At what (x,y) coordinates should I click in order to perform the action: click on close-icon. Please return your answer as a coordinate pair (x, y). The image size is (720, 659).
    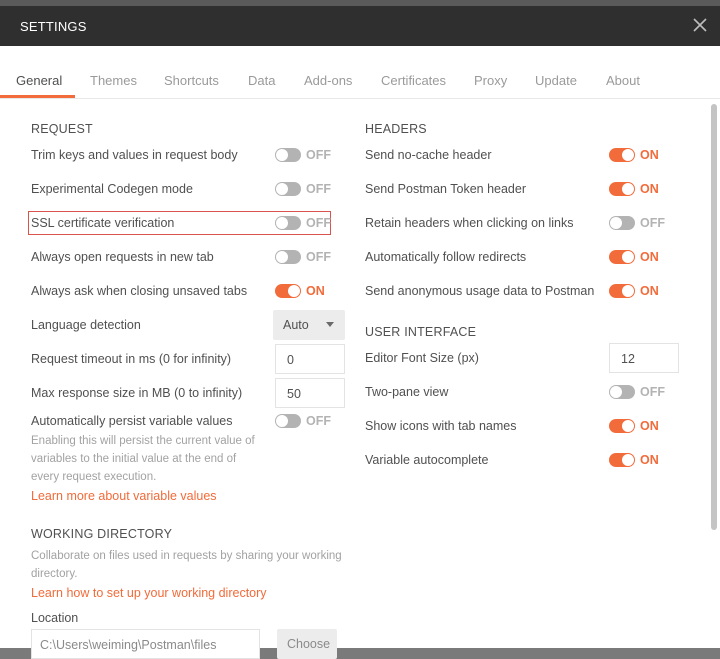
    Looking at the image, I should click on (700, 25).